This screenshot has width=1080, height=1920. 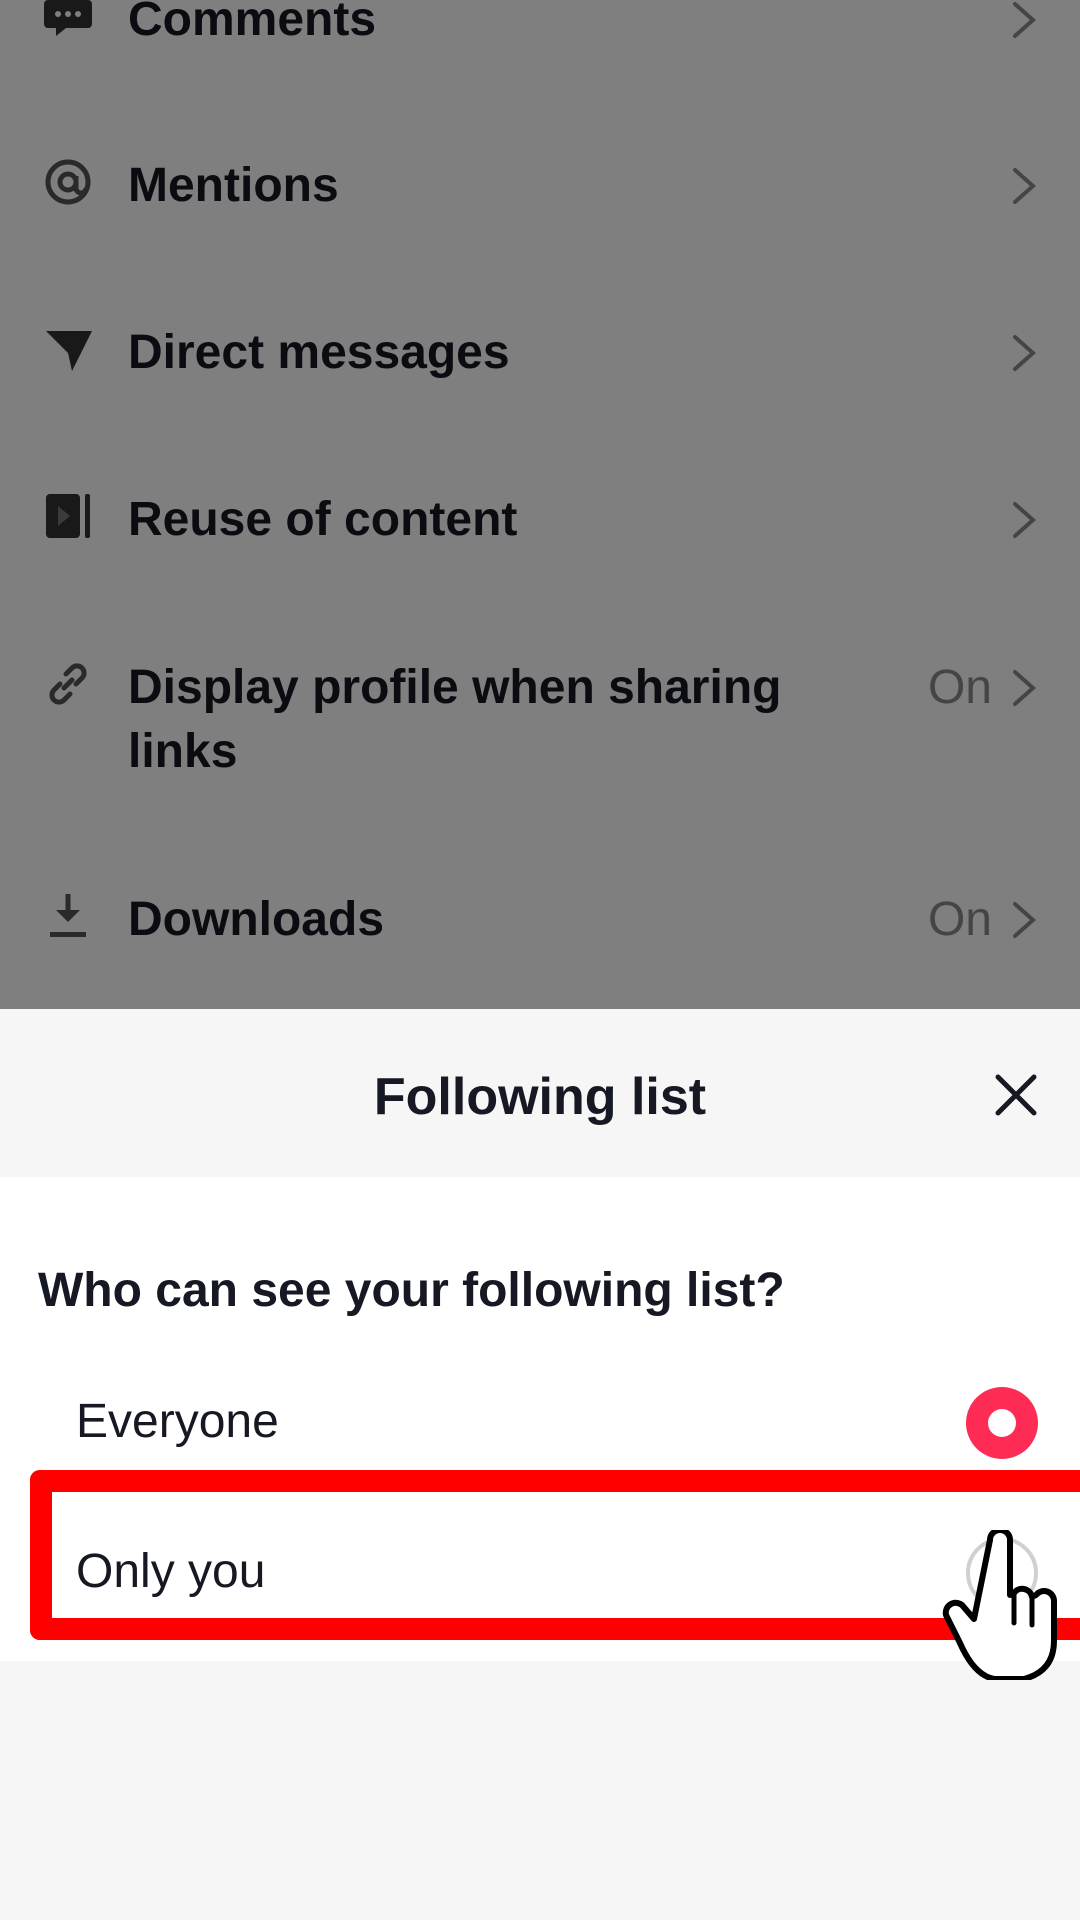 What do you see at coordinates (411, 1290) in the screenshot?
I see `visibility-question: Who can see your following list?` at bounding box center [411, 1290].